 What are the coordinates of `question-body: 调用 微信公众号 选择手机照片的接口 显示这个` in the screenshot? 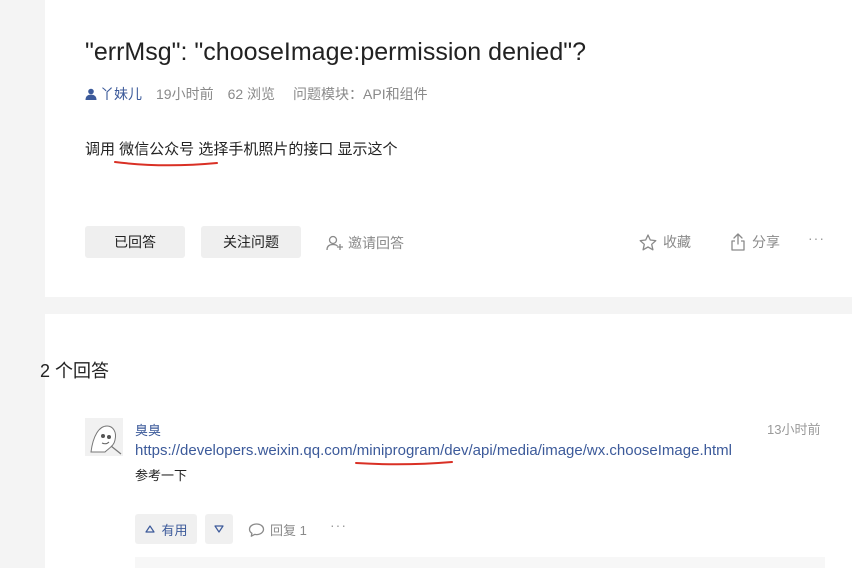 It's located at (241, 152).